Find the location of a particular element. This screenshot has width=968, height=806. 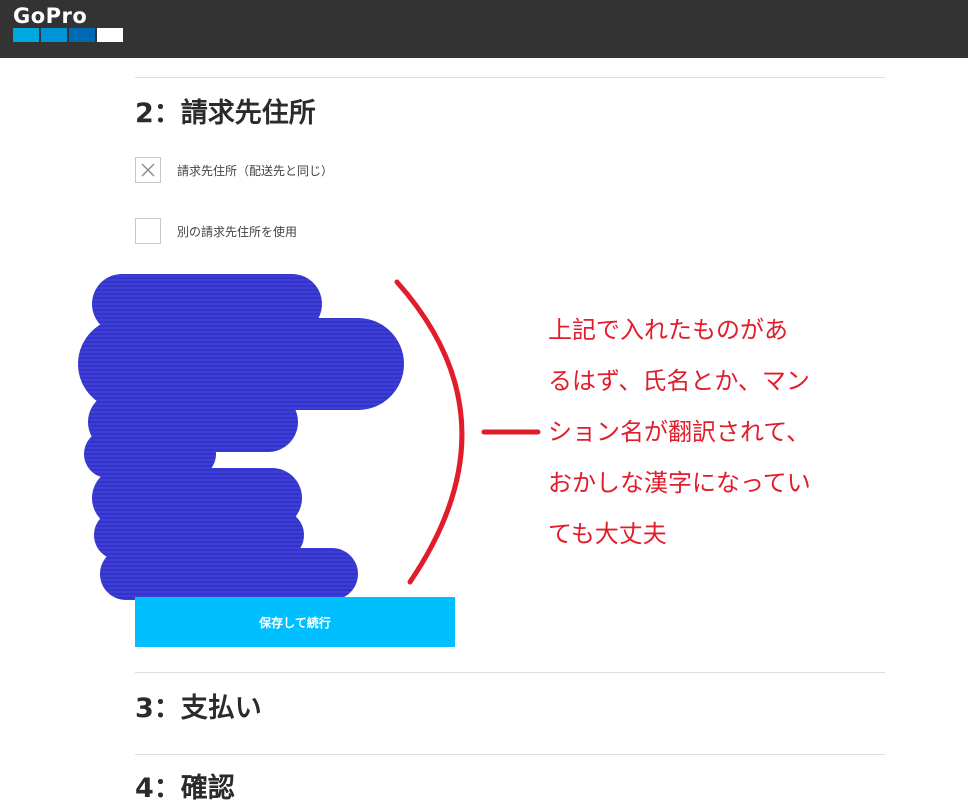

save-and-continue-button: 保存して続行 is located at coordinates (295, 622).